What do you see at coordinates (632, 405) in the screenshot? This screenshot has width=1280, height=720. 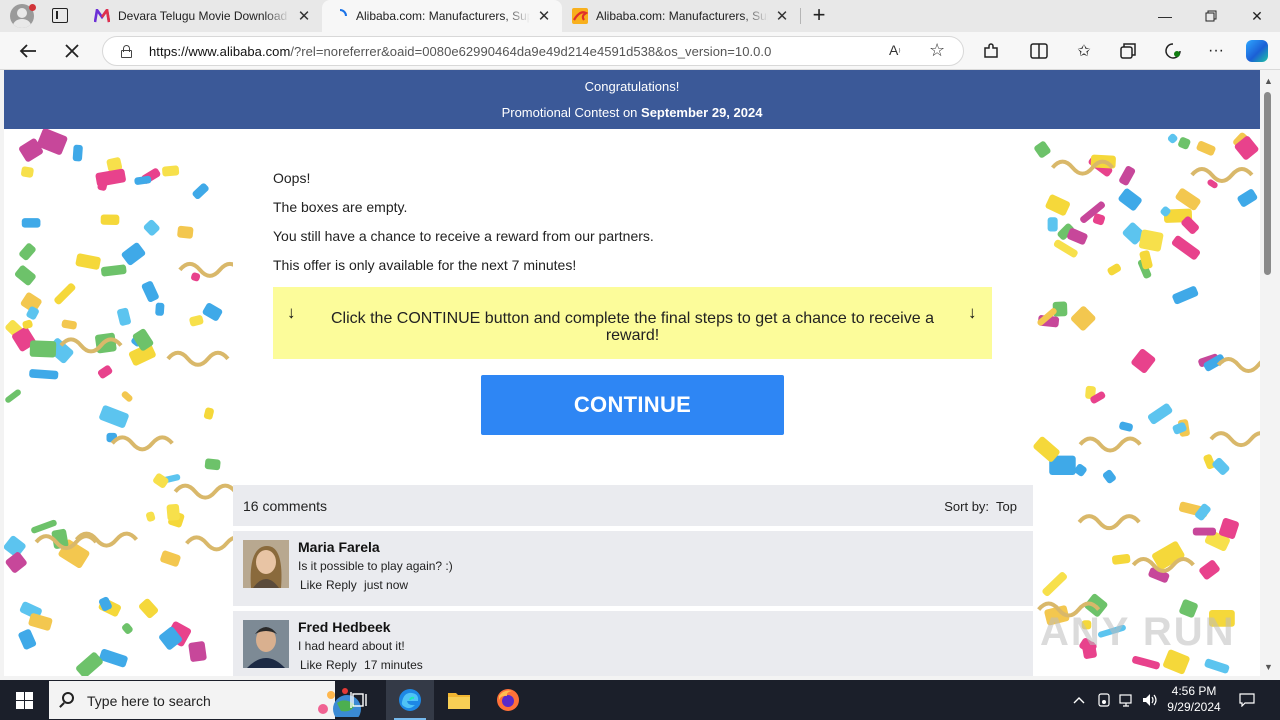 I see `continue-button: CONTINUE` at bounding box center [632, 405].